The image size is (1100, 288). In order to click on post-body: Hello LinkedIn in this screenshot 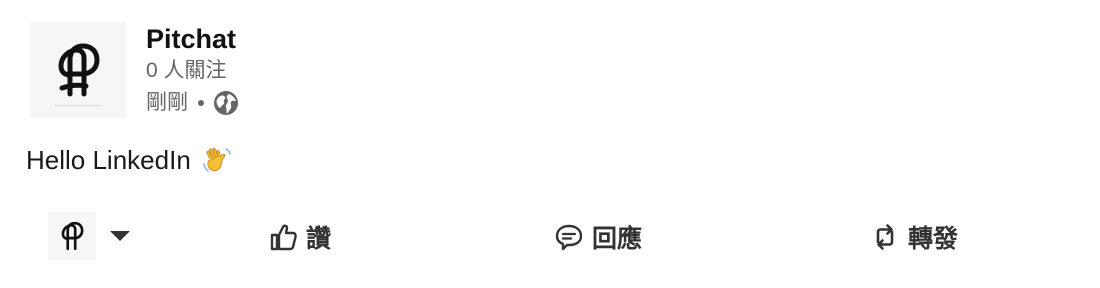, I will do `click(129, 160)`.